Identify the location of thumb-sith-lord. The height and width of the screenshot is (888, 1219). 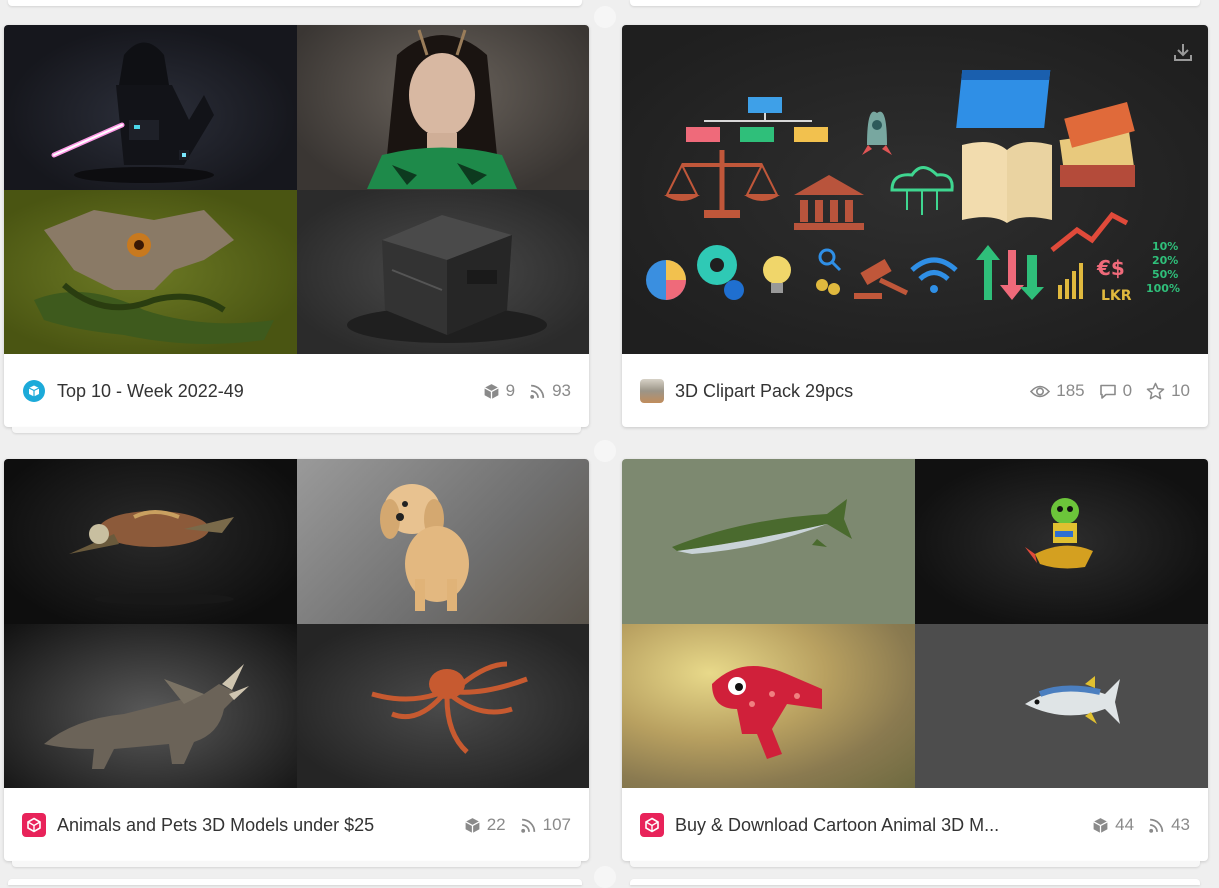
(150, 107).